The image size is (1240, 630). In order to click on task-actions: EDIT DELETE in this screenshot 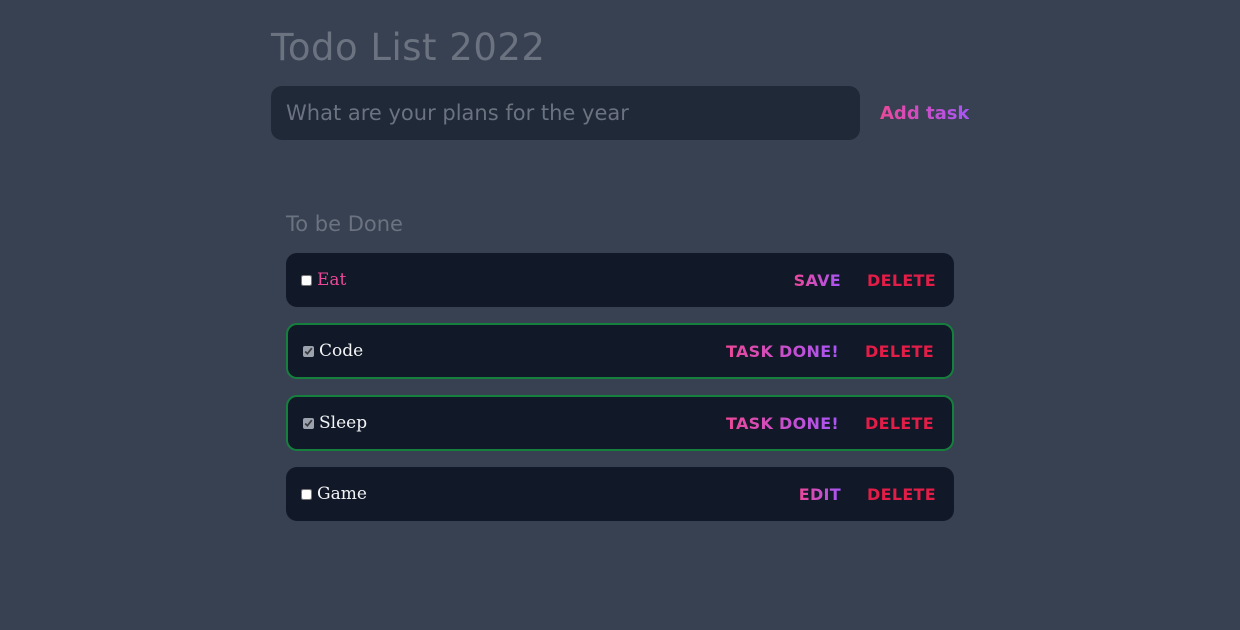, I will do `click(867, 494)`.